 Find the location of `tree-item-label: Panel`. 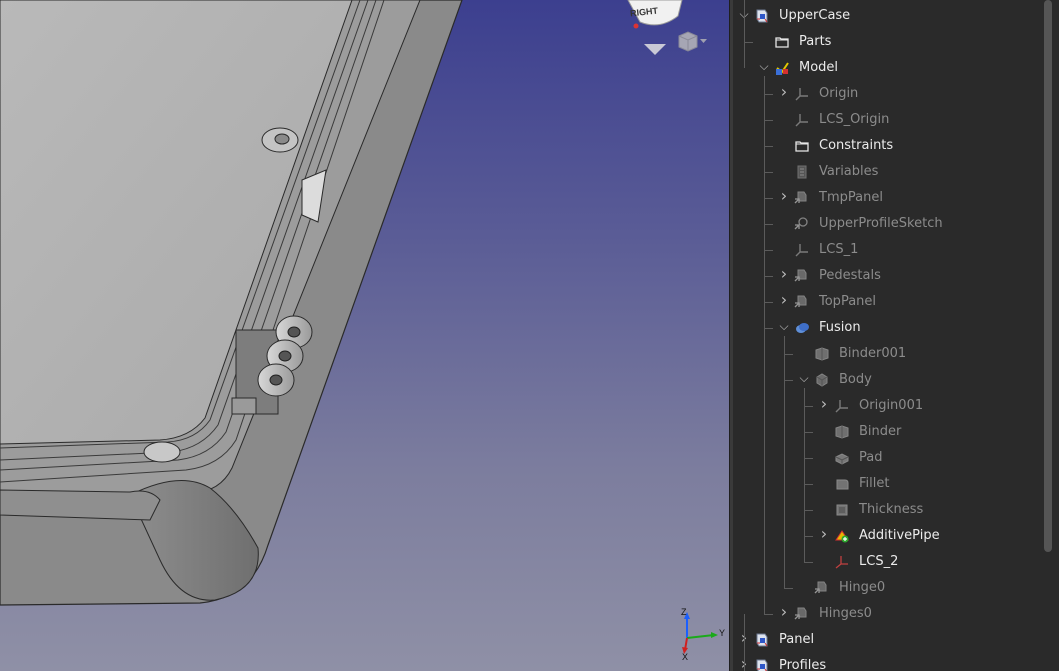

tree-item-label: Panel is located at coordinates (797, 639).